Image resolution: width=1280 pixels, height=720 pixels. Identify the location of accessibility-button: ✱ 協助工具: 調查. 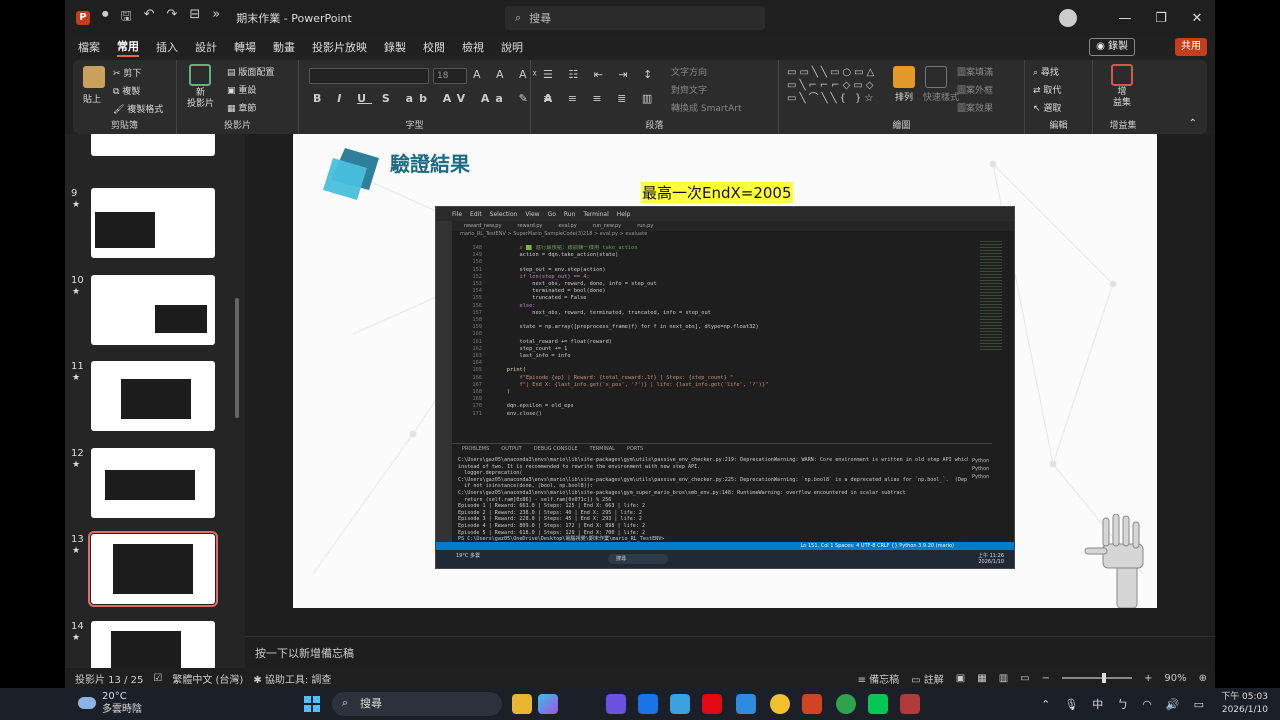
(292, 678).